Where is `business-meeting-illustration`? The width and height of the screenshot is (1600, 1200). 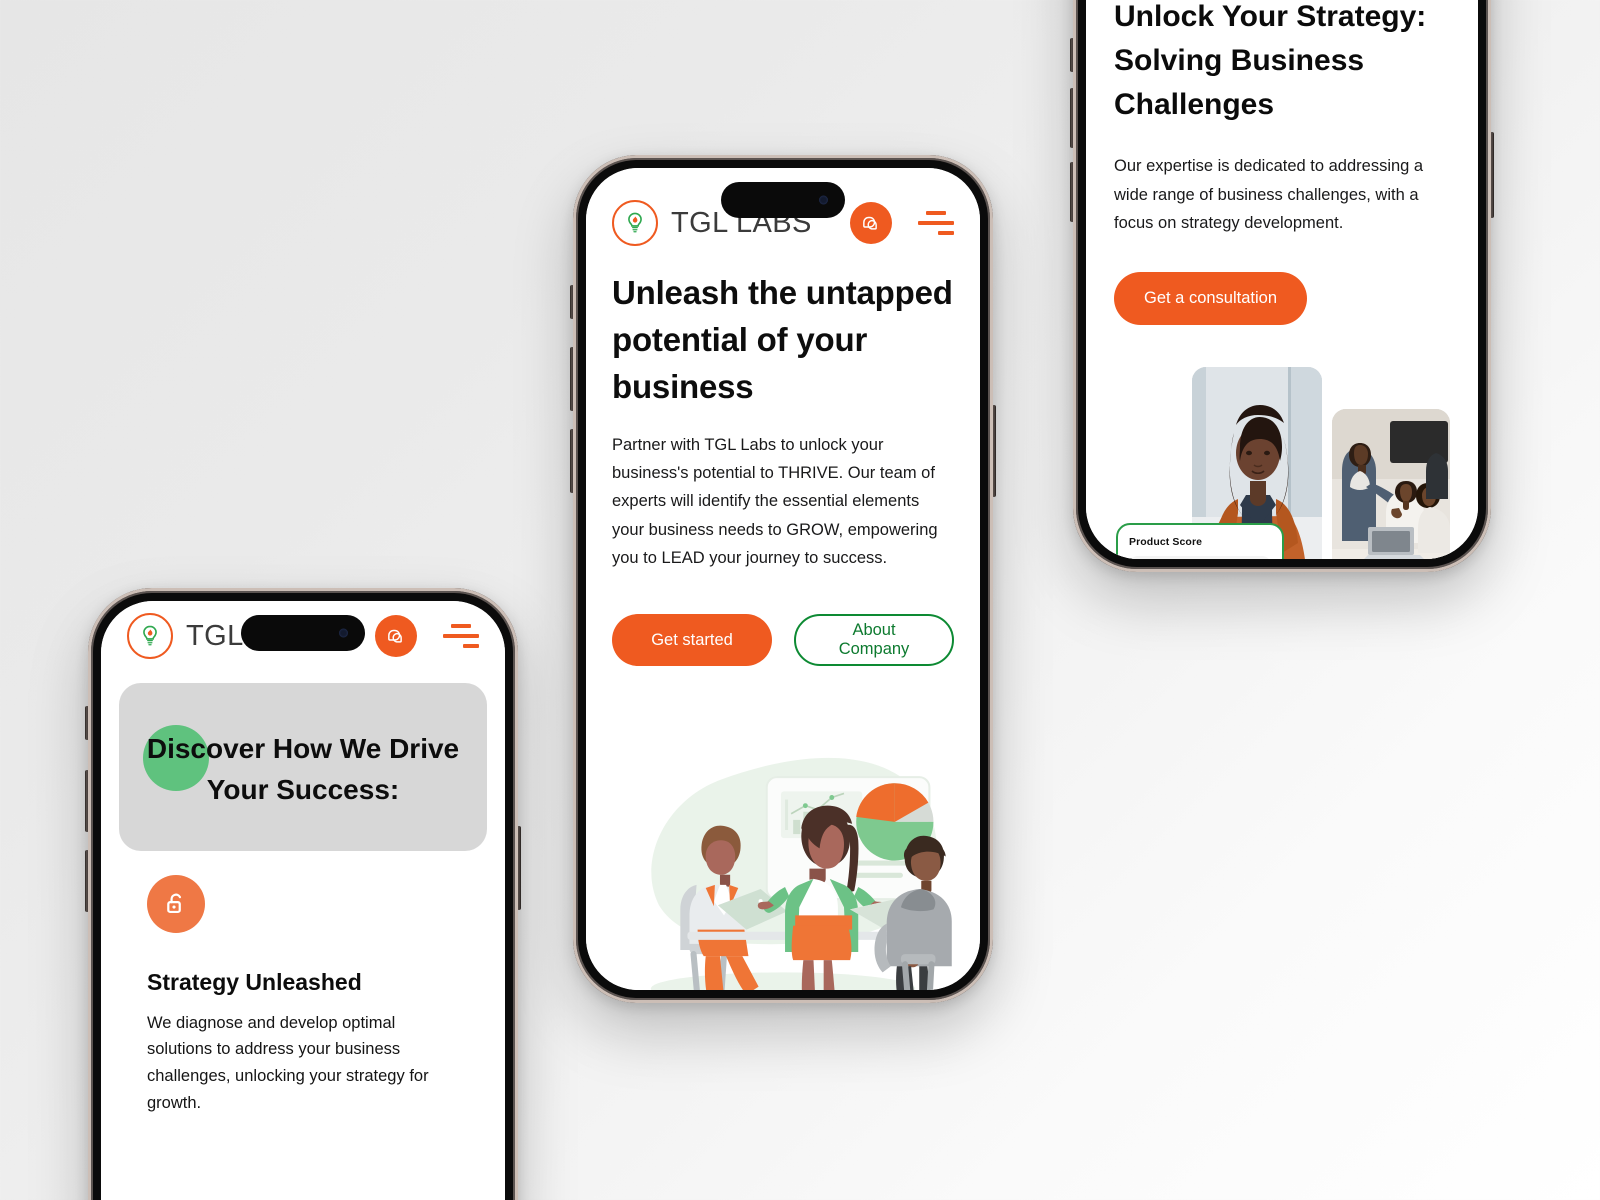 business-meeting-illustration is located at coordinates (783, 848).